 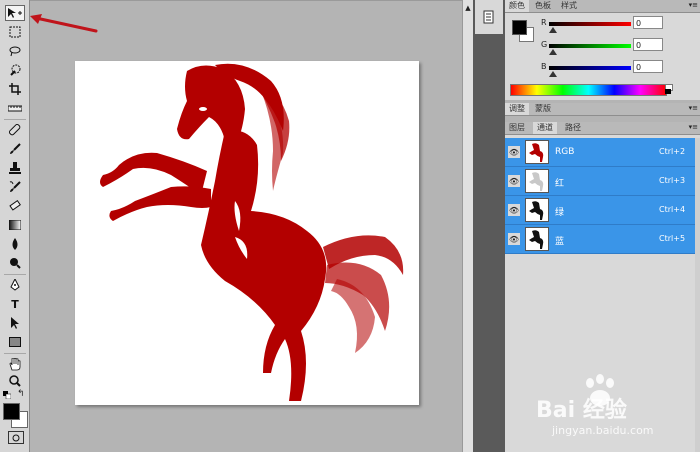 I want to click on spot-healing-brush-tool, so click(x=15, y=130).